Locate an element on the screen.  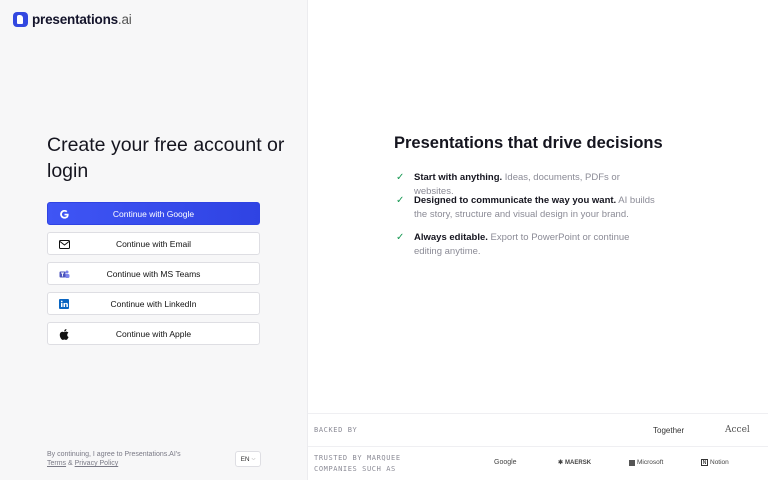
brand-logo: presentations.ai is located at coordinates (72, 19).